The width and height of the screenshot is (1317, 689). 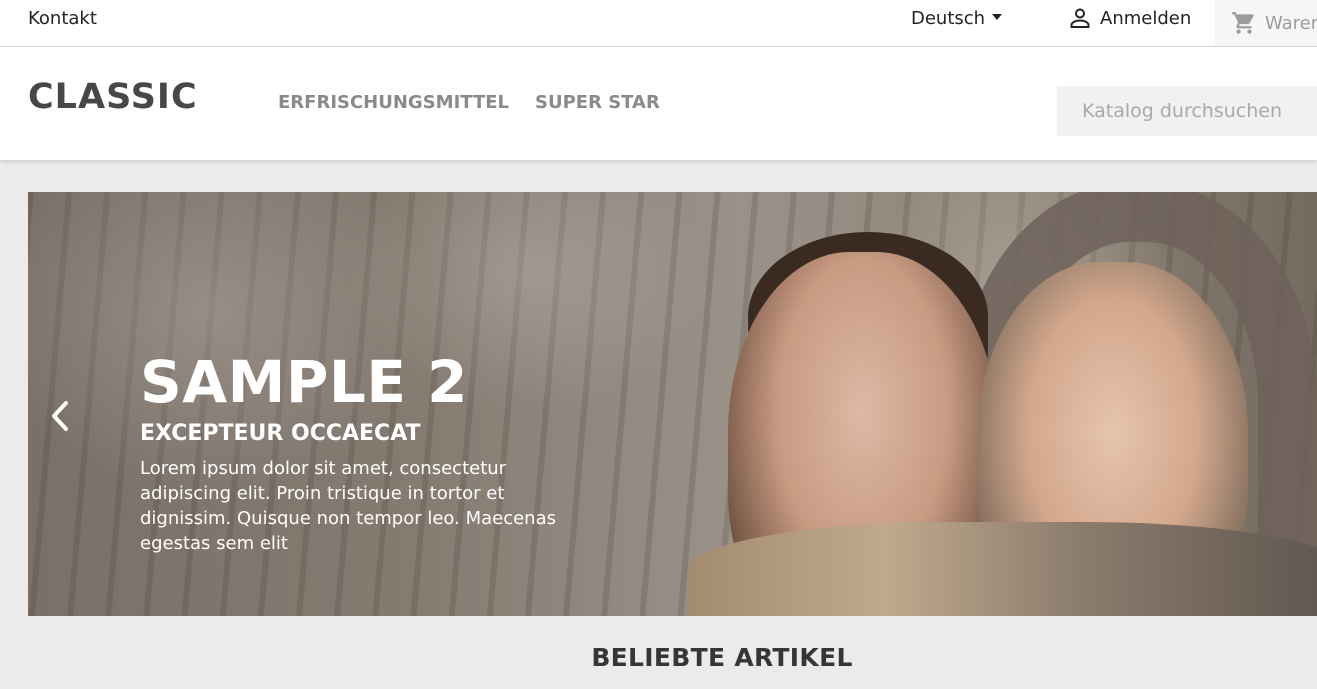 I want to click on cart-button: Waren, so click(x=1266, y=23).